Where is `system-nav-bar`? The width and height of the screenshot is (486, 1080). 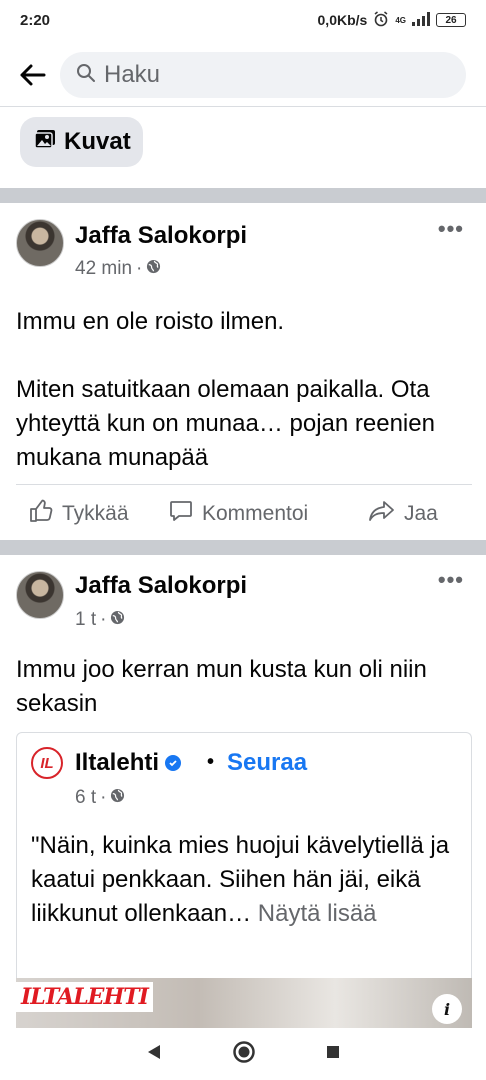 system-nav-bar is located at coordinates (243, 1054).